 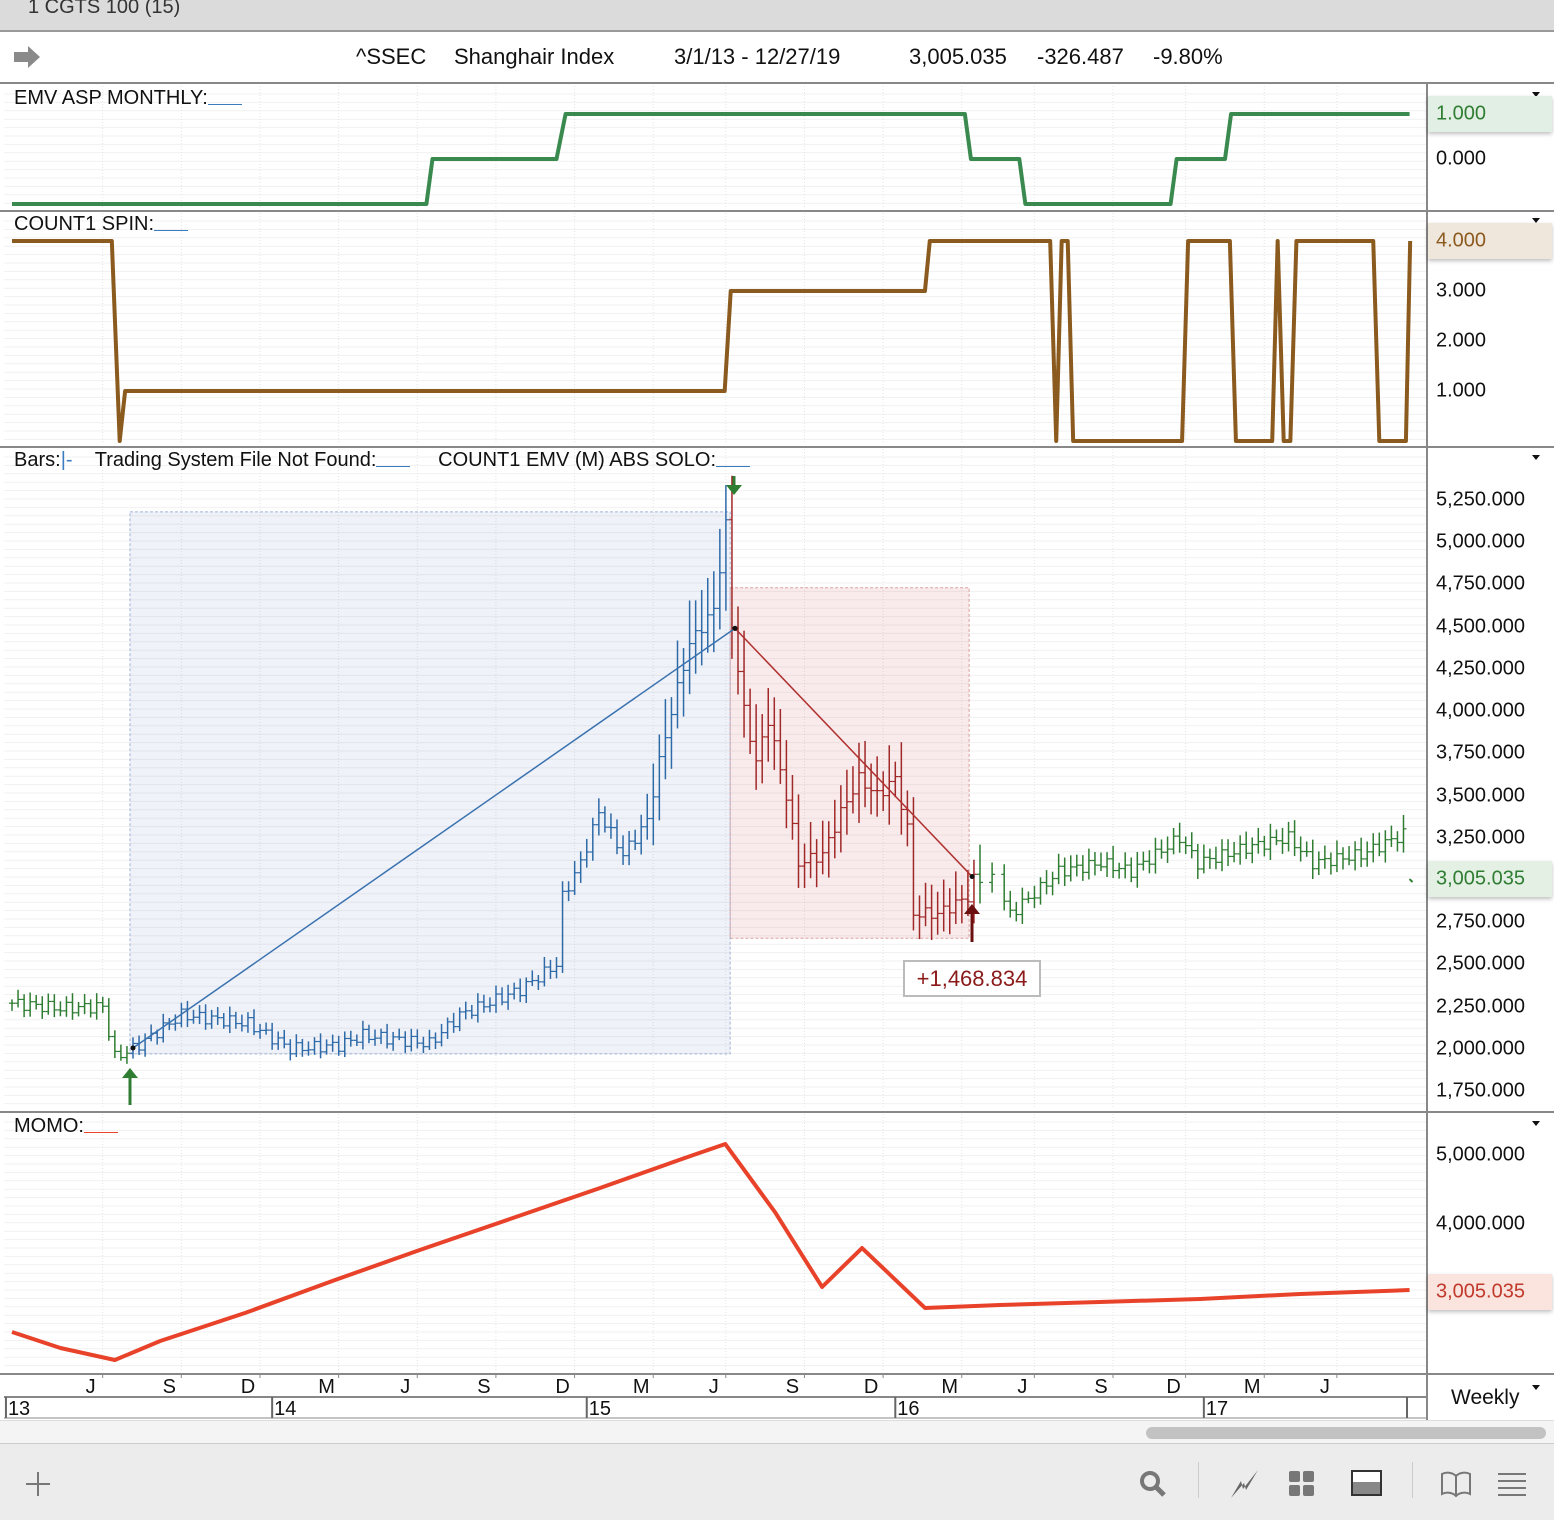 I want to click on menu-lines-icon, so click(x=1512, y=1484).